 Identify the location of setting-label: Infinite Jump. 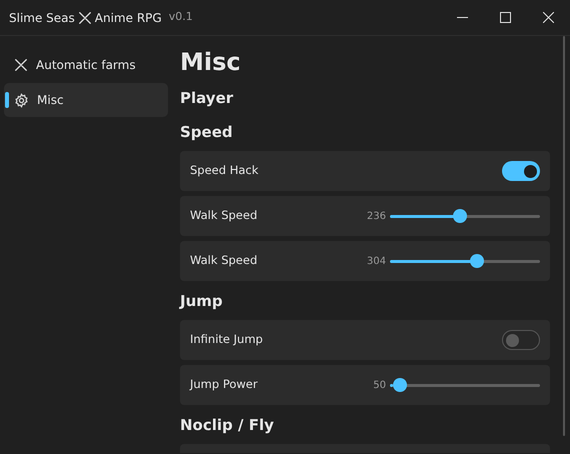
(226, 339).